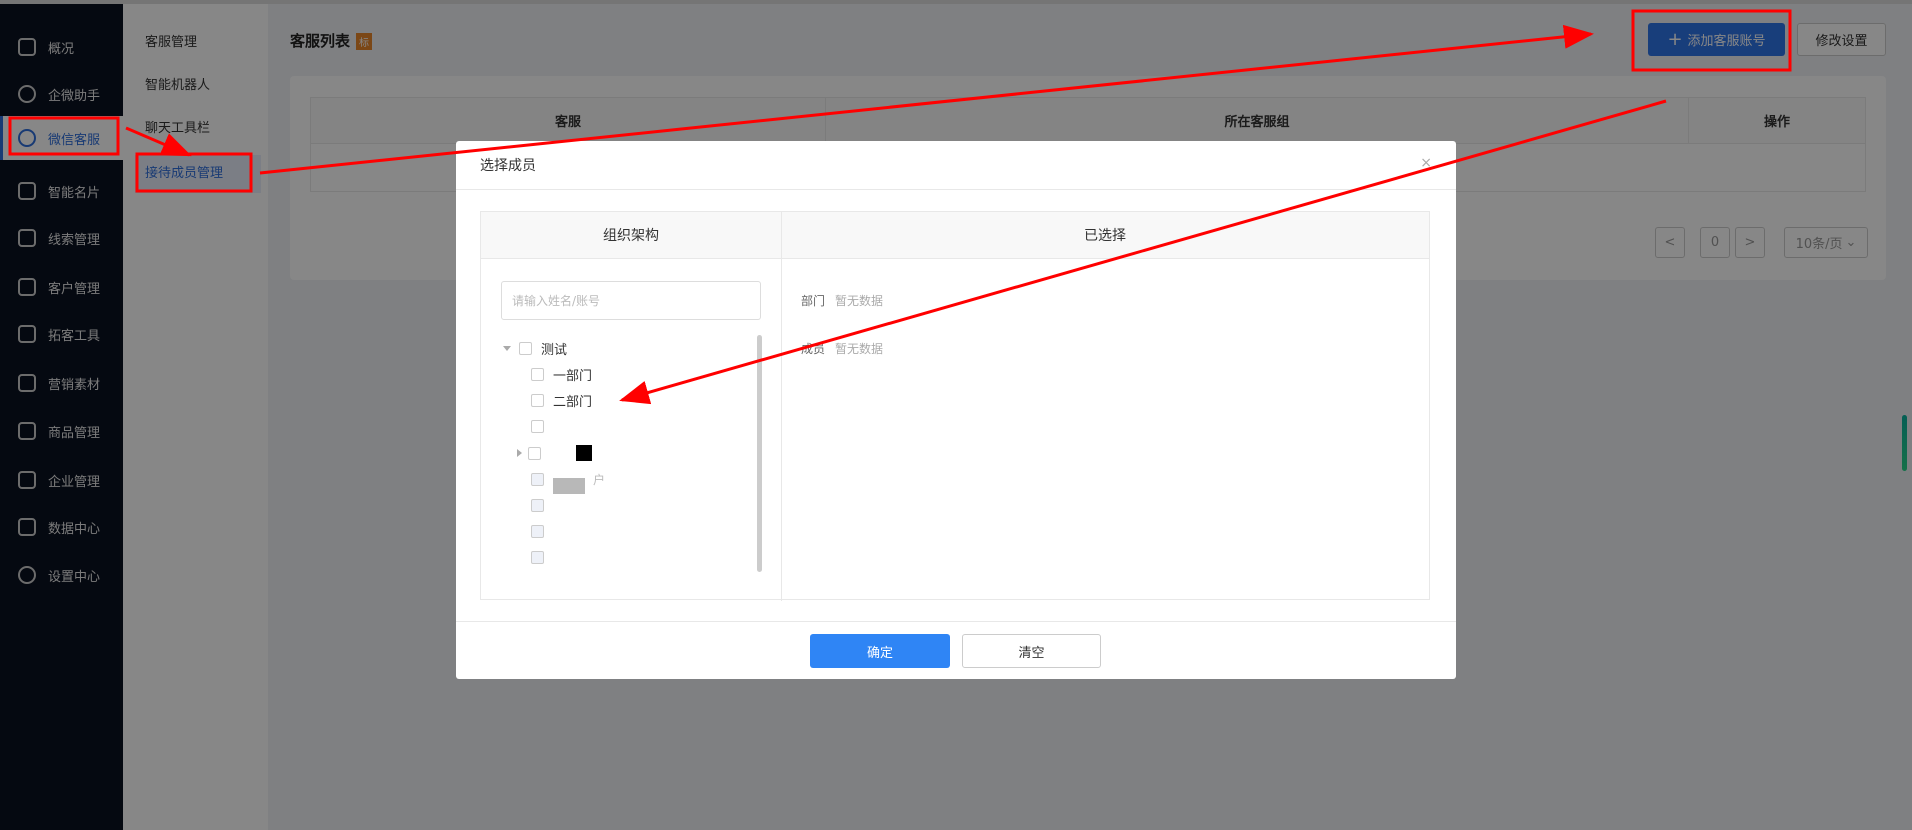 This screenshot has height=830, width=1912. I want to click on tree-node: 户, so click(568, 481).